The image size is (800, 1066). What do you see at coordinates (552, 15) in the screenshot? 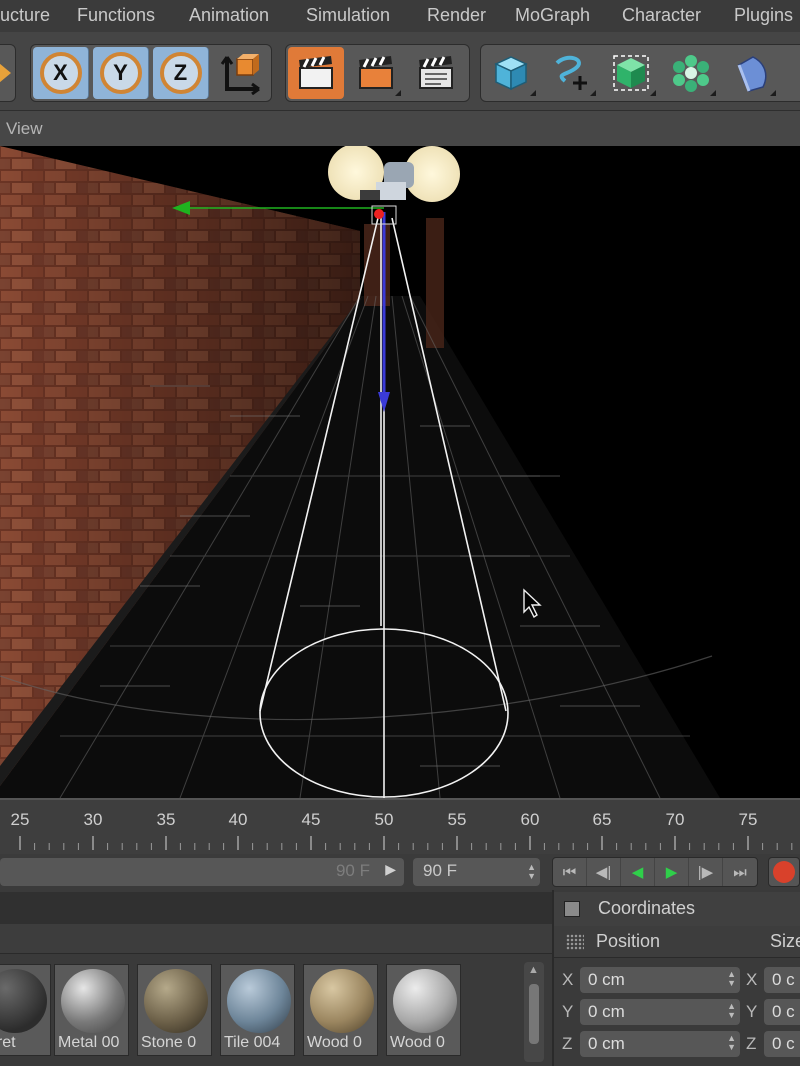
I see `menu-mograph: MoGraph` at bounding box center [552, 15].